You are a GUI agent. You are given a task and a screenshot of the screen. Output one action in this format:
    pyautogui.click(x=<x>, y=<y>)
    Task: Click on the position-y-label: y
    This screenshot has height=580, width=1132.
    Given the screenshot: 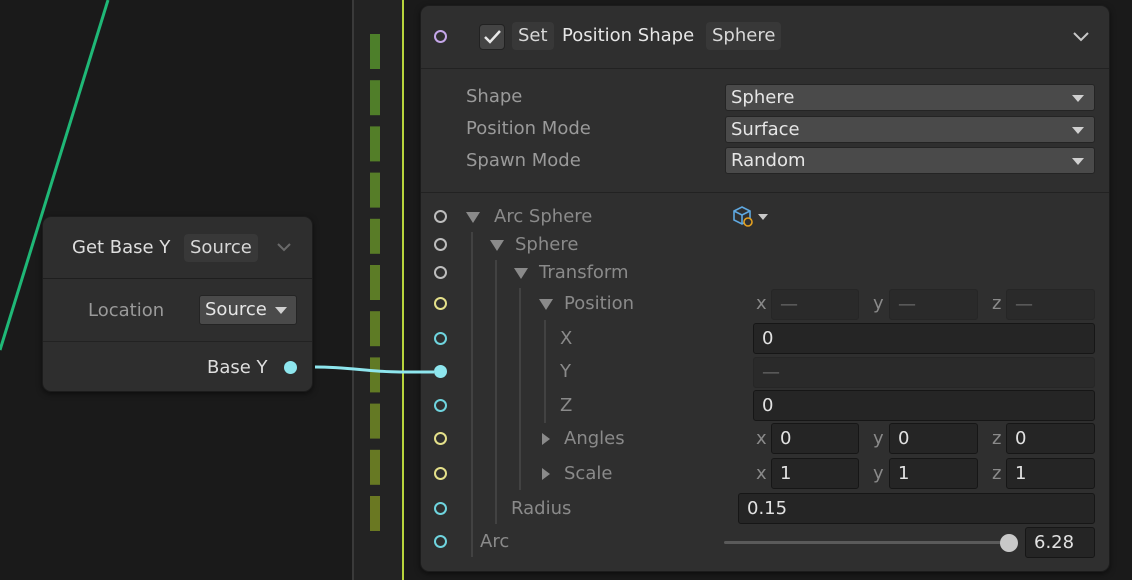 What is the action you would take?
    pyautogui.click(x=878, y=303)
    